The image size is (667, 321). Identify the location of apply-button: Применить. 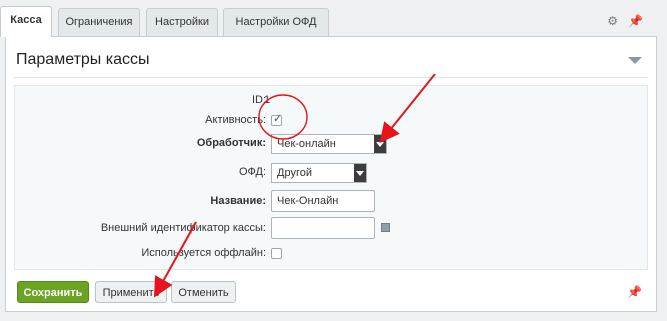
(131, 292).